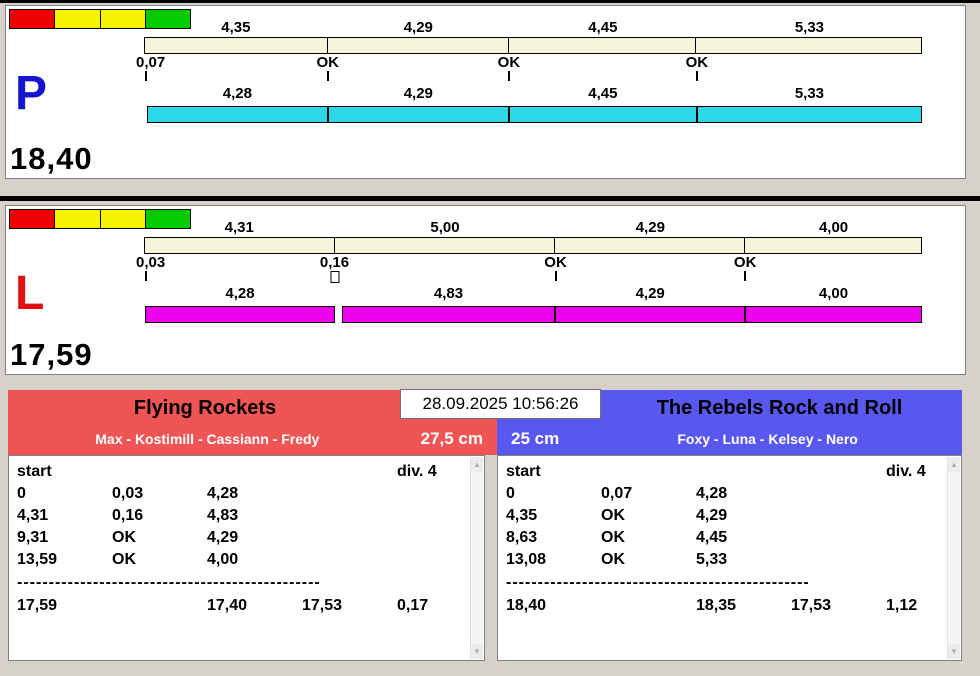 This screenshot has width=980, height=676. What do you see at coordinates (34, 471) in the screenshot?
I see `start-label: start` at bounding box center [34, 471].